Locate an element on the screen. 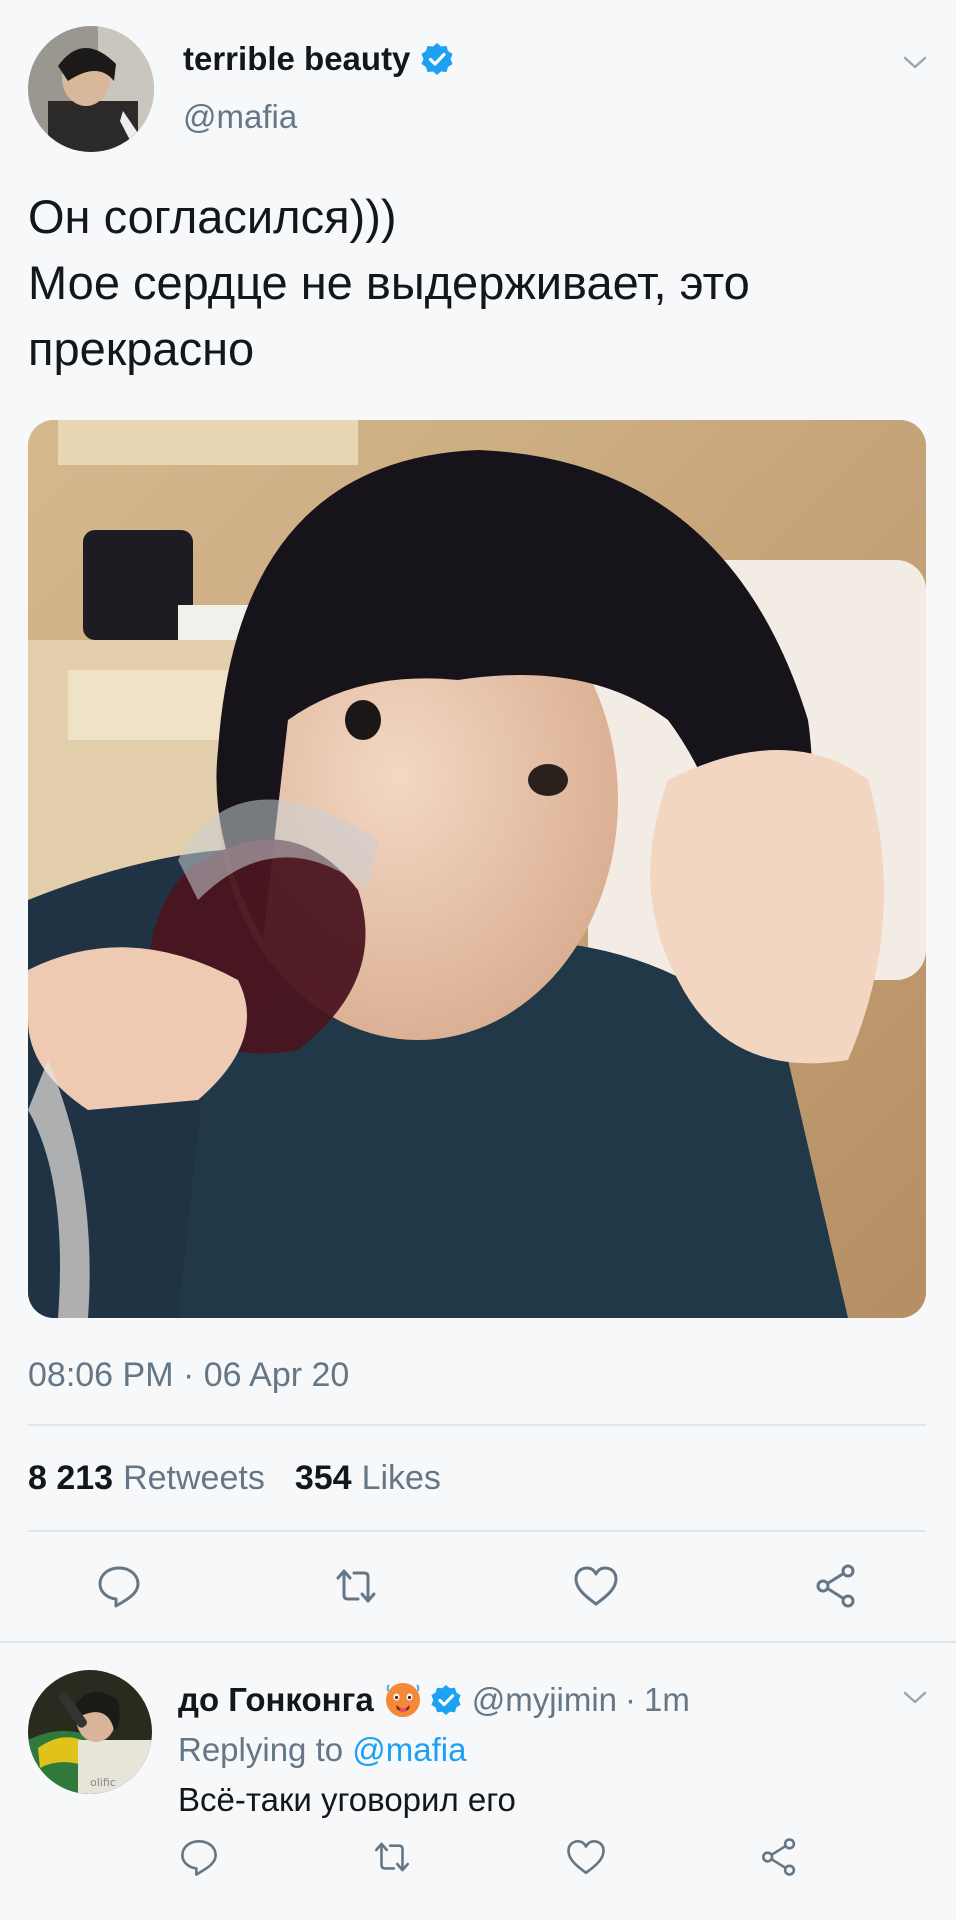 This screenshot has height=1920, width=956. reply-author-avatar: olific is located at coordinates (90, 1732).